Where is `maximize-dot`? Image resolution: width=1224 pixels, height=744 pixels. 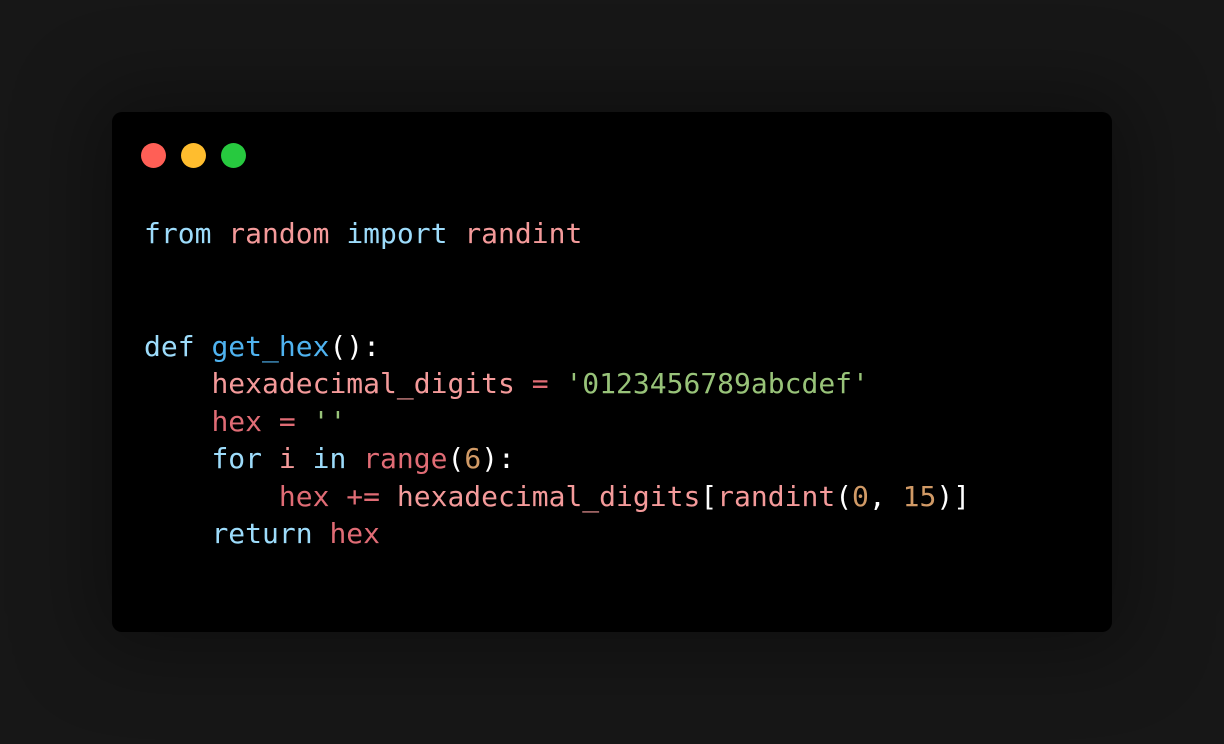
maximize-dot is located at coordinates (233, 155).